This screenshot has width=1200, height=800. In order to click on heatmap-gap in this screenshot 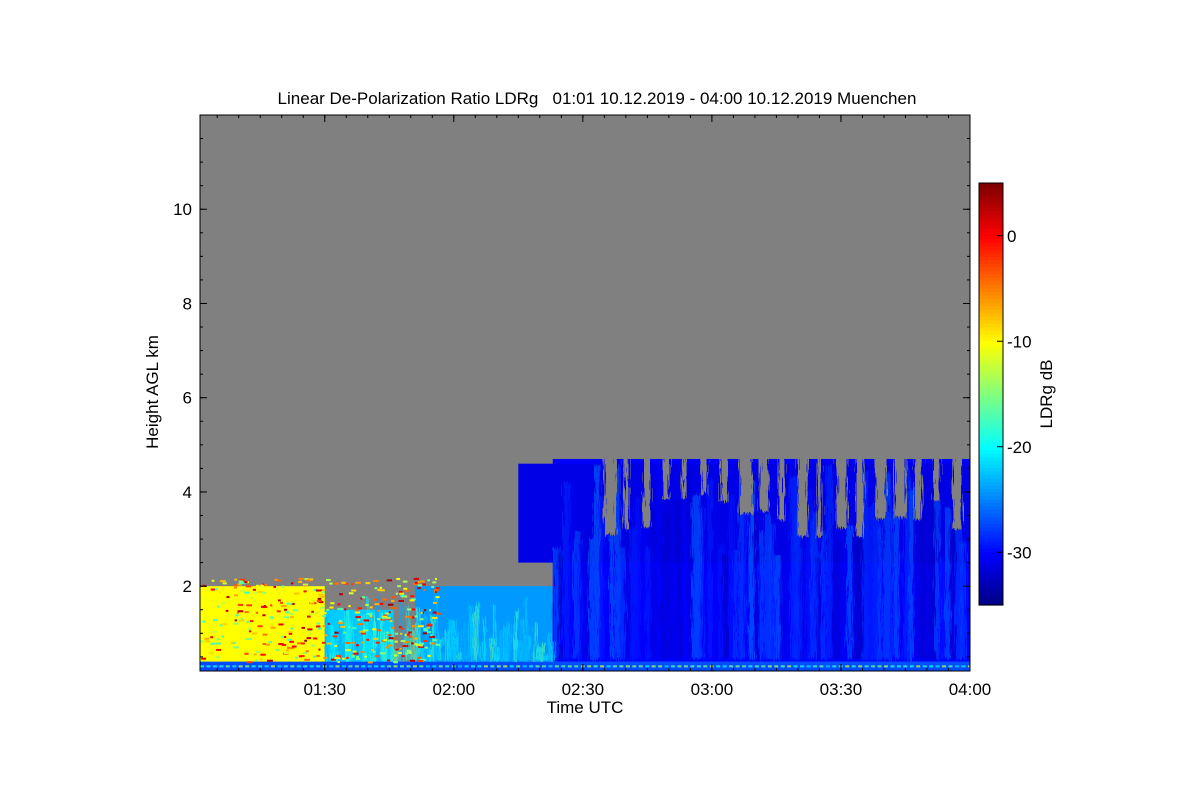, I will do `click(819, 495)`.